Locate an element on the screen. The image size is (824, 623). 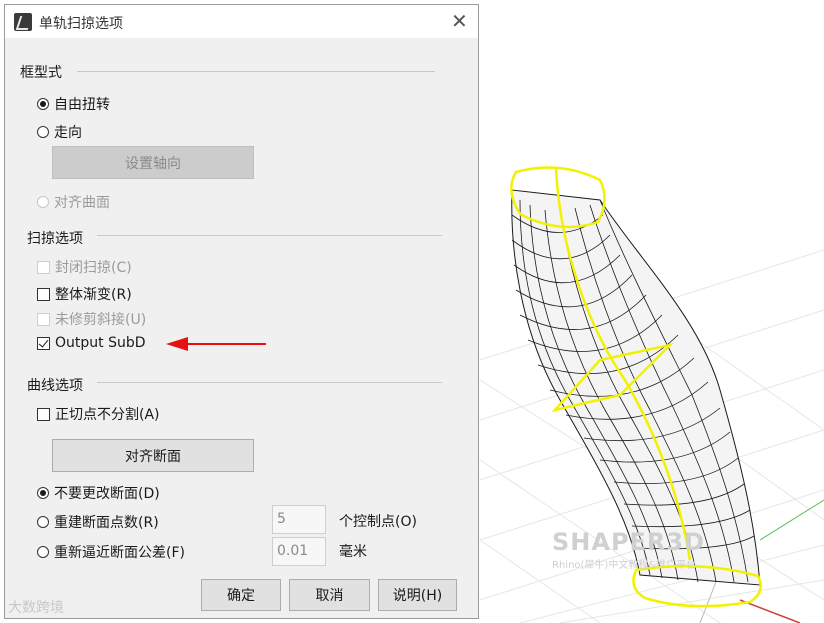
ok-button: 确定 is located at coordinates (241, 595).